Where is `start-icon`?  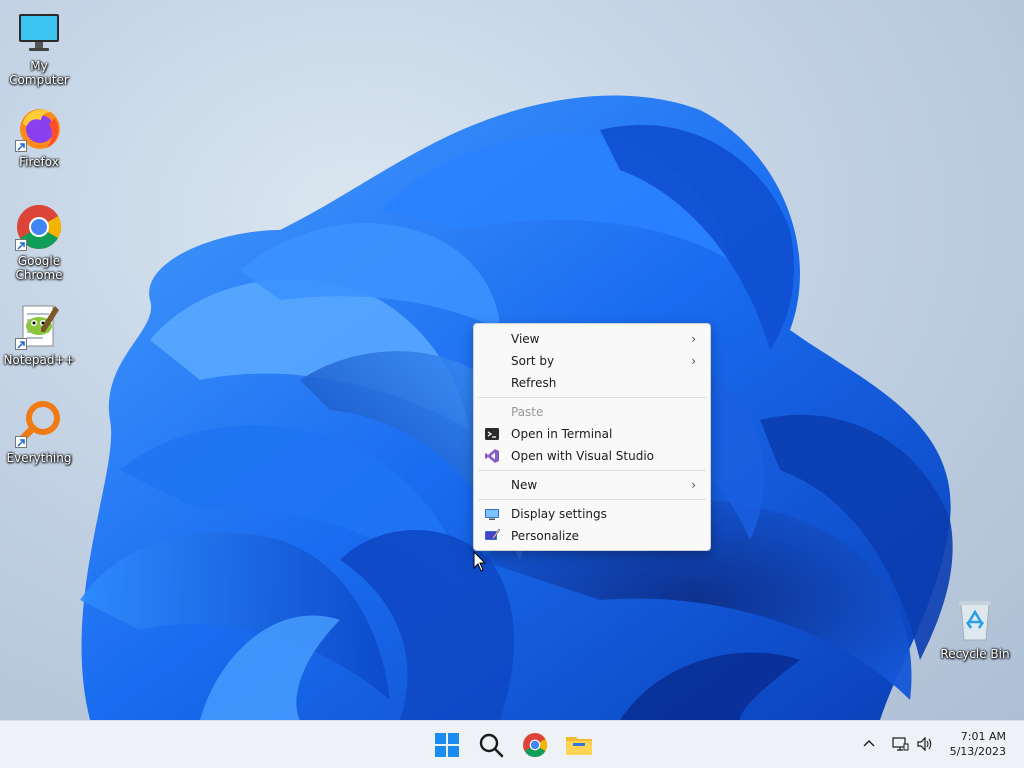 start-icon is located at coordinates (447, 745).